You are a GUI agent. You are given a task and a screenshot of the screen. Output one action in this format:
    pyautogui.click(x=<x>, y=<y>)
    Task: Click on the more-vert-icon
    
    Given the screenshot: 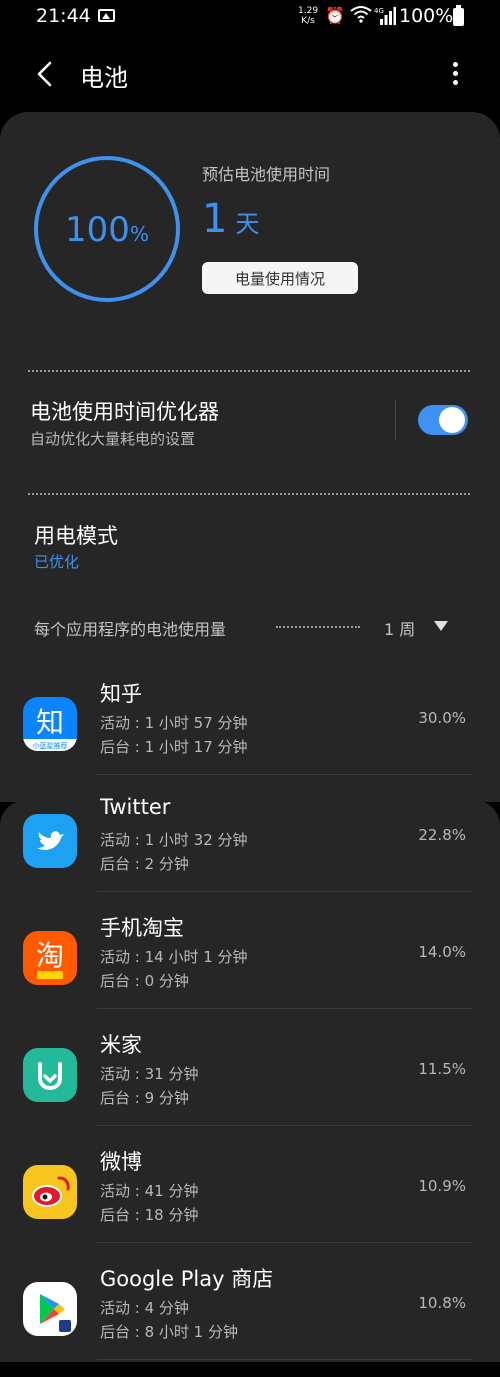 What is the action you would take?
    pyautogui.click(x=455, y=64)
    